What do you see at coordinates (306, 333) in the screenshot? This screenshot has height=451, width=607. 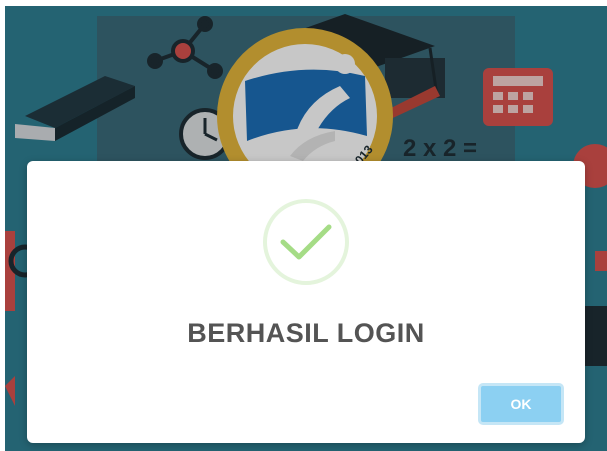 I see `dialog-title: BERHASIL LOGIN` at bounding box center [306, 333].